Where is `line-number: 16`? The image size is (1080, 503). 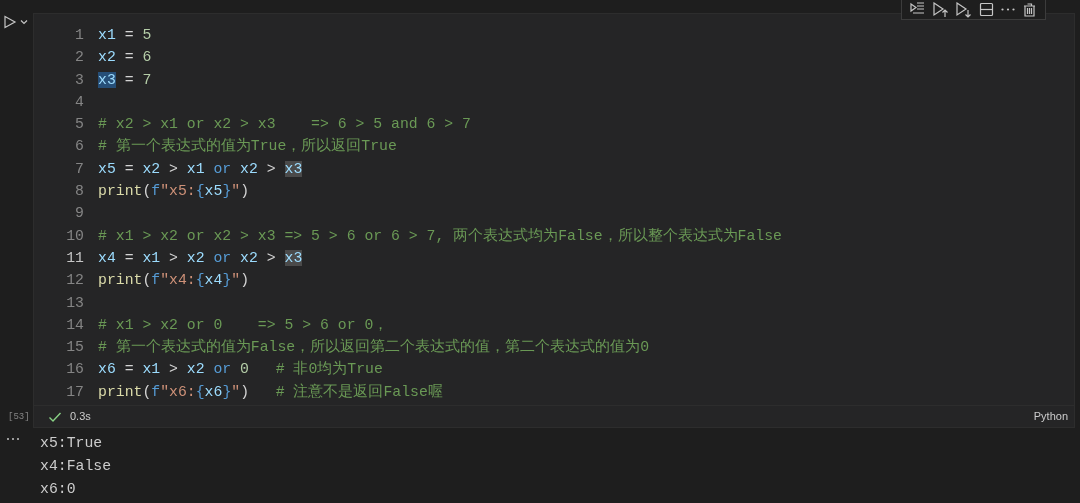 line-number: 16 is located at coordinates (74, 370).